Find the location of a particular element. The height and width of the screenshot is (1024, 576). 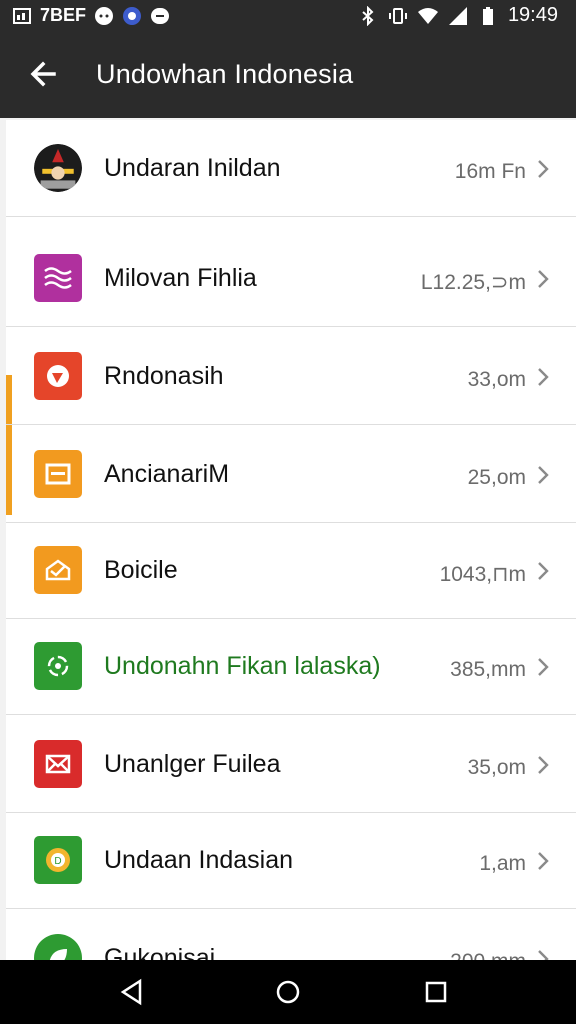

back-arrow-icon is located at coordinates (44, 74).